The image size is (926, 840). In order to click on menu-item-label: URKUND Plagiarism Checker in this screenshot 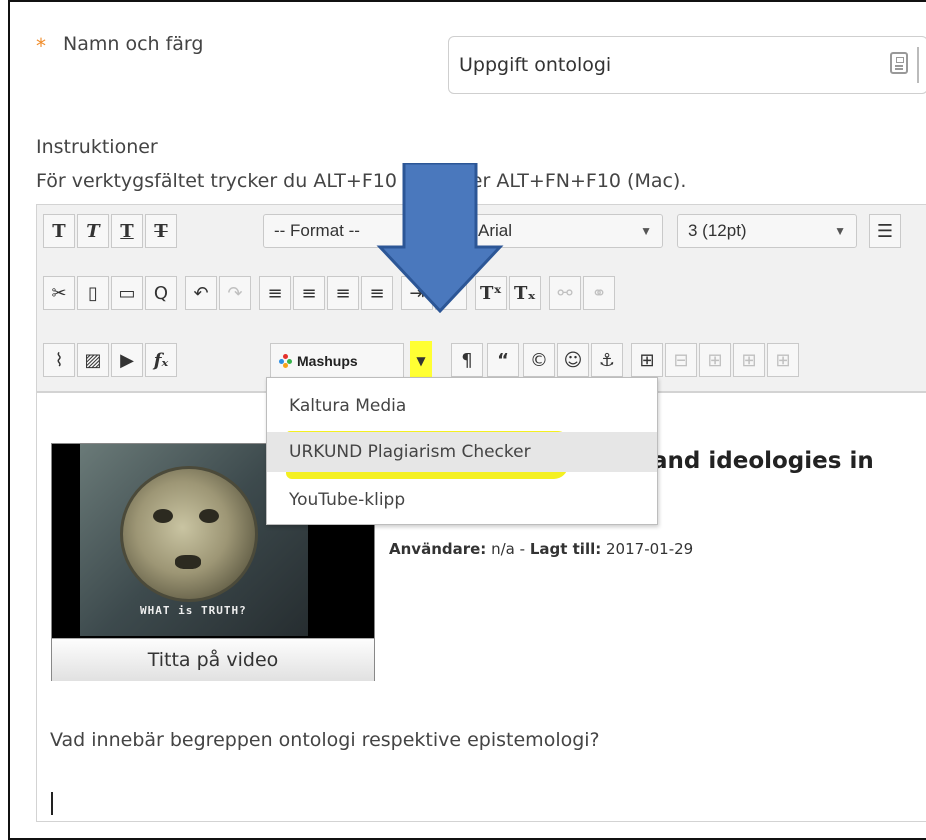, I will do `click(410, 452)`.